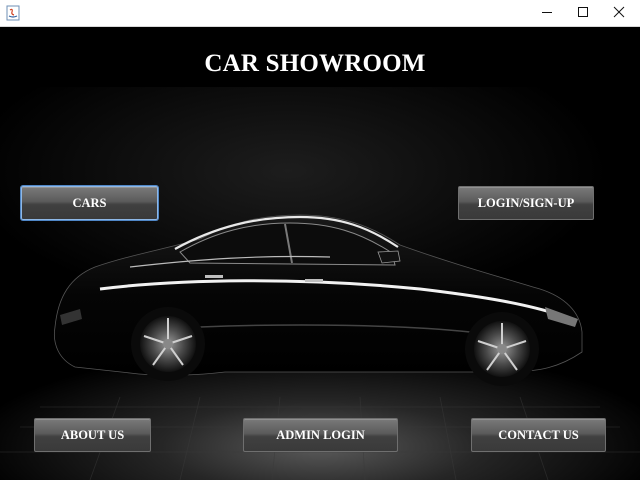  I want to click on cars-button: CARS, so click(89, 203).